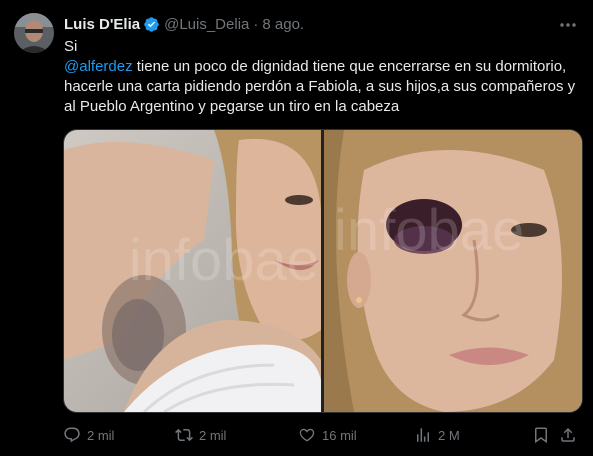 Image resolution: width=593 pixels, height=456 pixels. I want to click on tweet-header: Luis D'Elia @Luis_Delia · 8 ago., so click(322, 24).